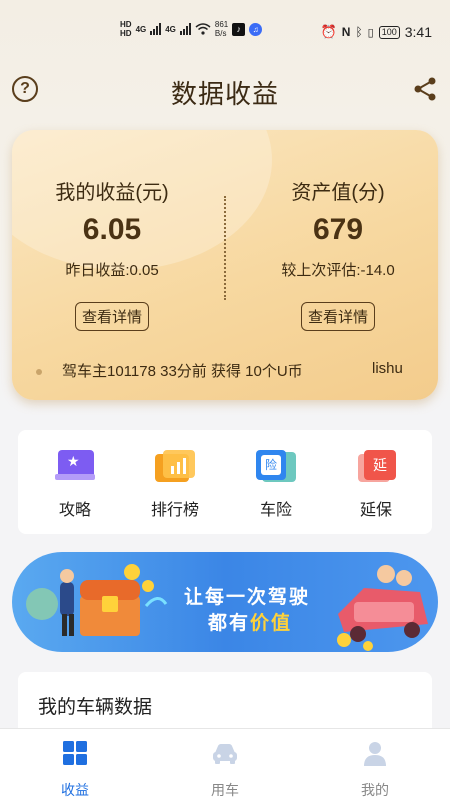 This screenshot has width=450, height=800. I want to click on hd-indicator-2: HD, so click(126, 33).